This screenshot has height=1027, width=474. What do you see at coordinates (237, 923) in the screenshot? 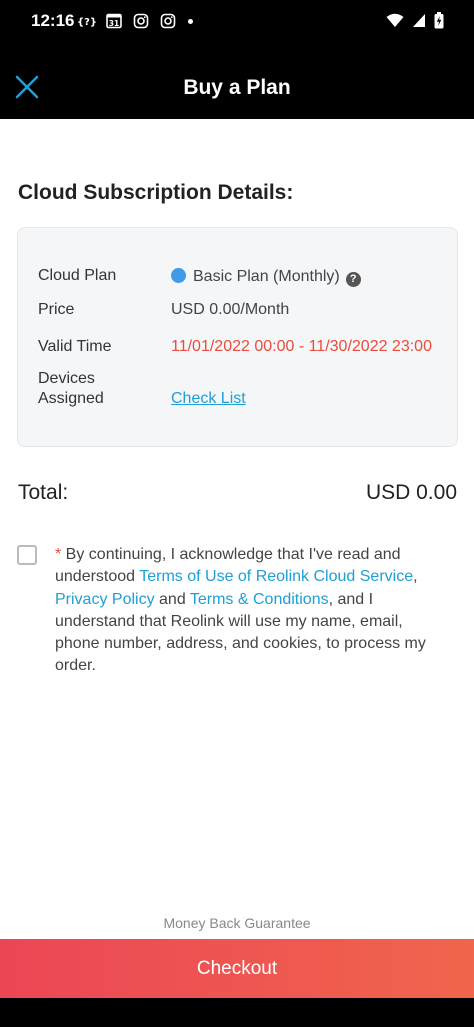
I see `money-back-guarantee: Money Back Guarantee` at bounding box center [237, 923].